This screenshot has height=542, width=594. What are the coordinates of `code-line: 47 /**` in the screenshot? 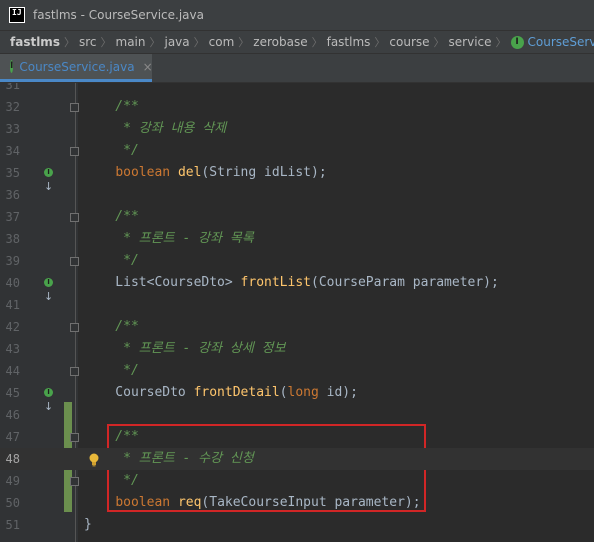 It's located at (297, 437).